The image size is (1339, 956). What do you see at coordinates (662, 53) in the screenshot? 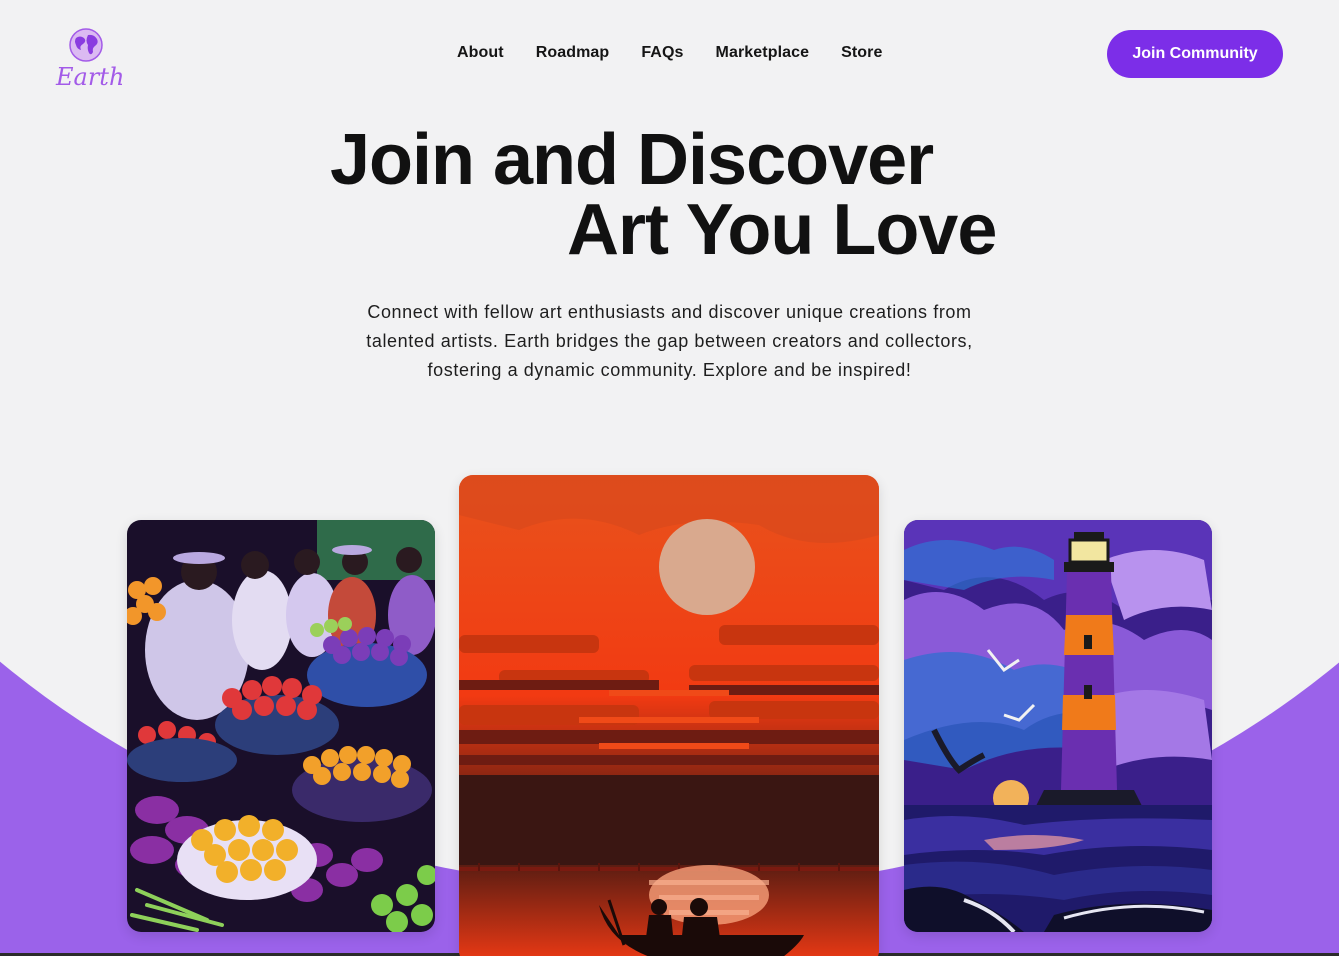
I see `nav-faqs: FAQs` at bounding box center [662, 53].